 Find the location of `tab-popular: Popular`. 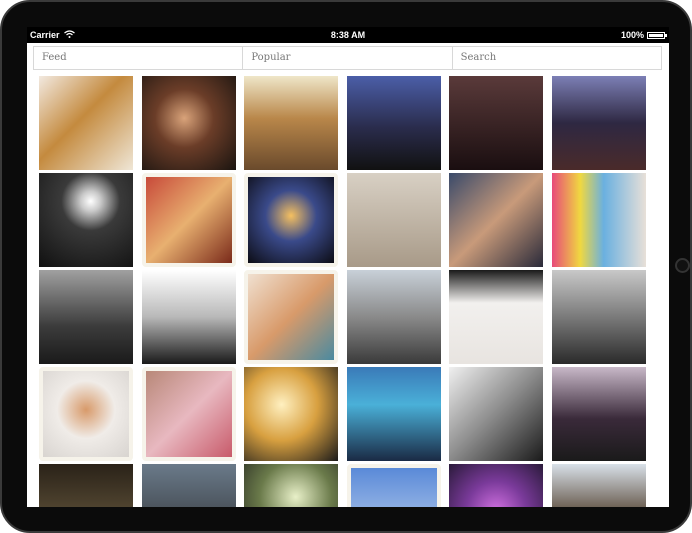

tab-popular: Popular is located at coordinates (348, 58).